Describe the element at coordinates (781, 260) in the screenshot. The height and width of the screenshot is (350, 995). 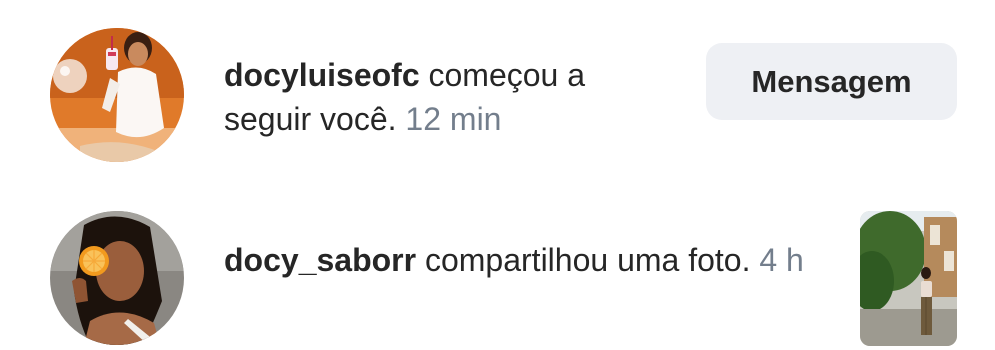
I see `timestamp: 4 h` at that location.